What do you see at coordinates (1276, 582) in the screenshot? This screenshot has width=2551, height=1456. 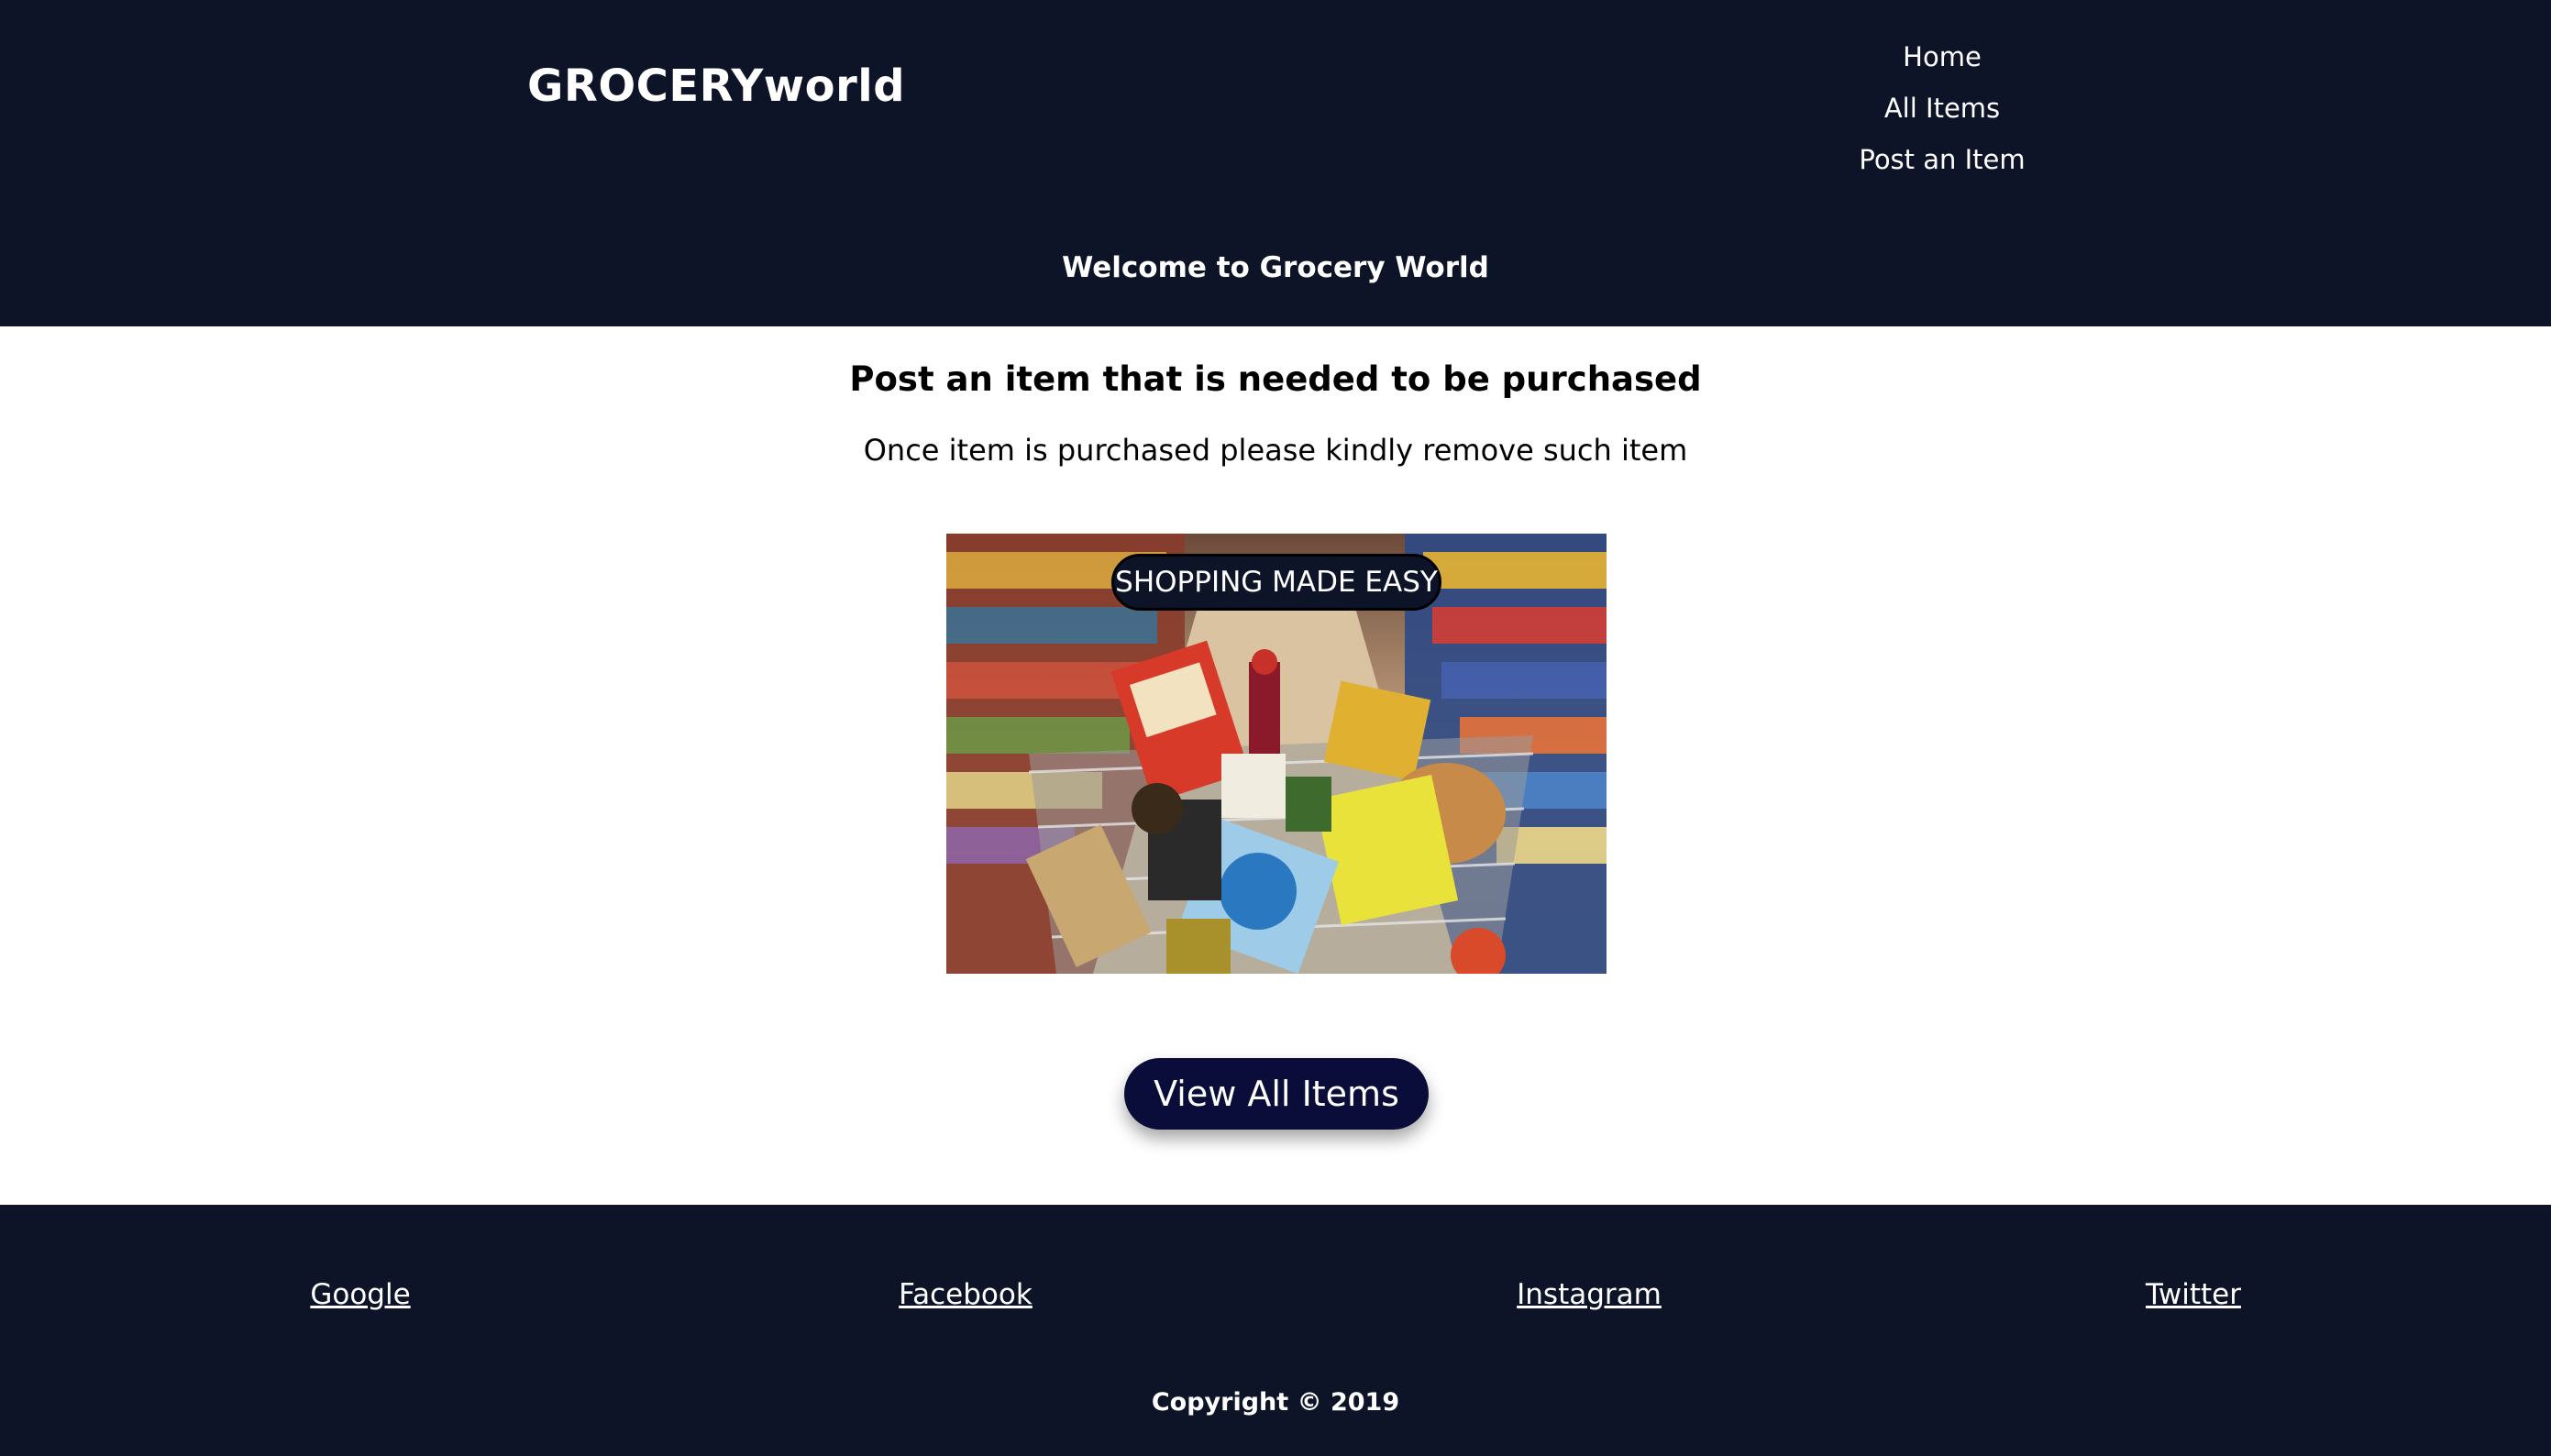 I see `hero-badge: SHOPPING MADE EASY` at bounding box center [1276, 582].